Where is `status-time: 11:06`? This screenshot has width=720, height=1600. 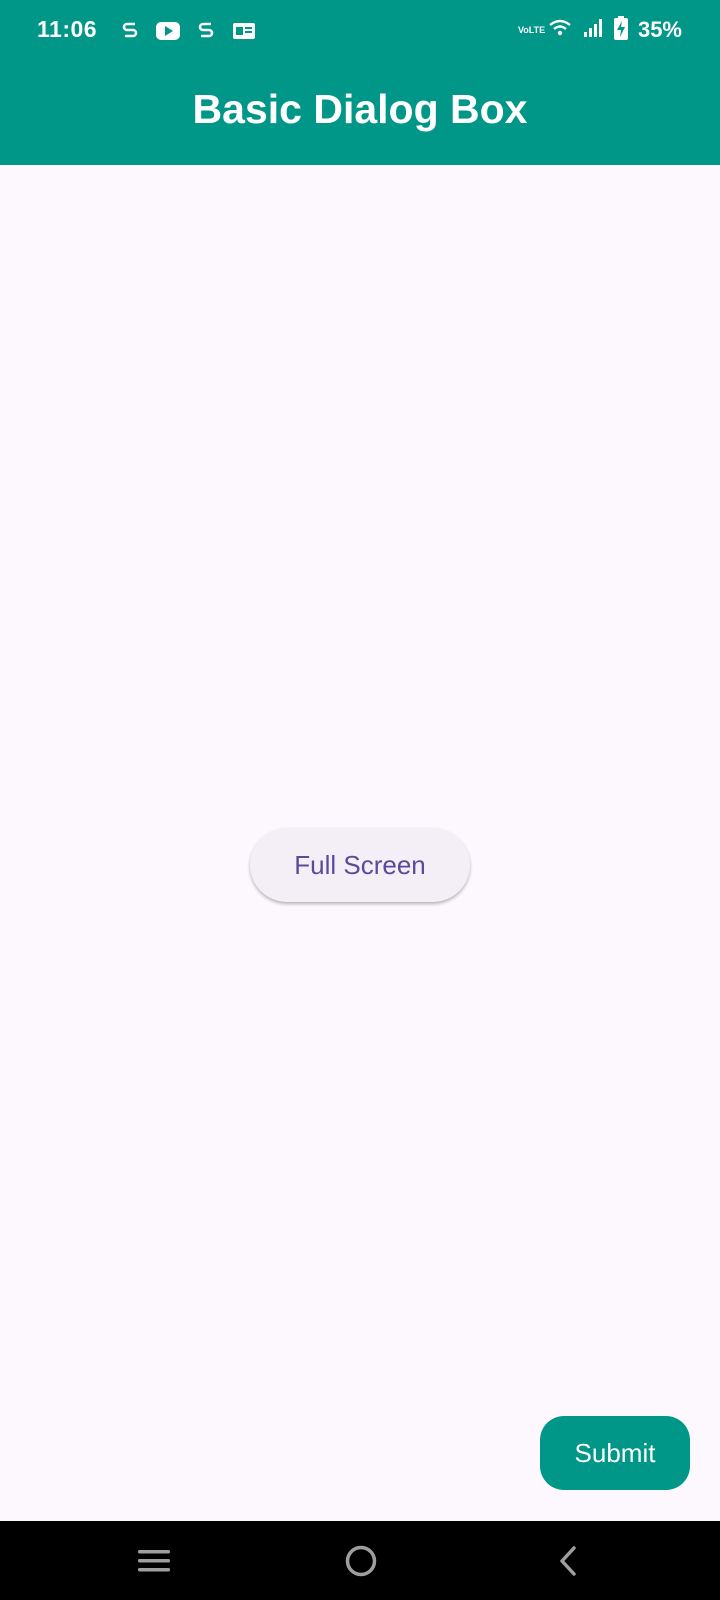 status-time: 11:06 is located at coordinates (67, 29).